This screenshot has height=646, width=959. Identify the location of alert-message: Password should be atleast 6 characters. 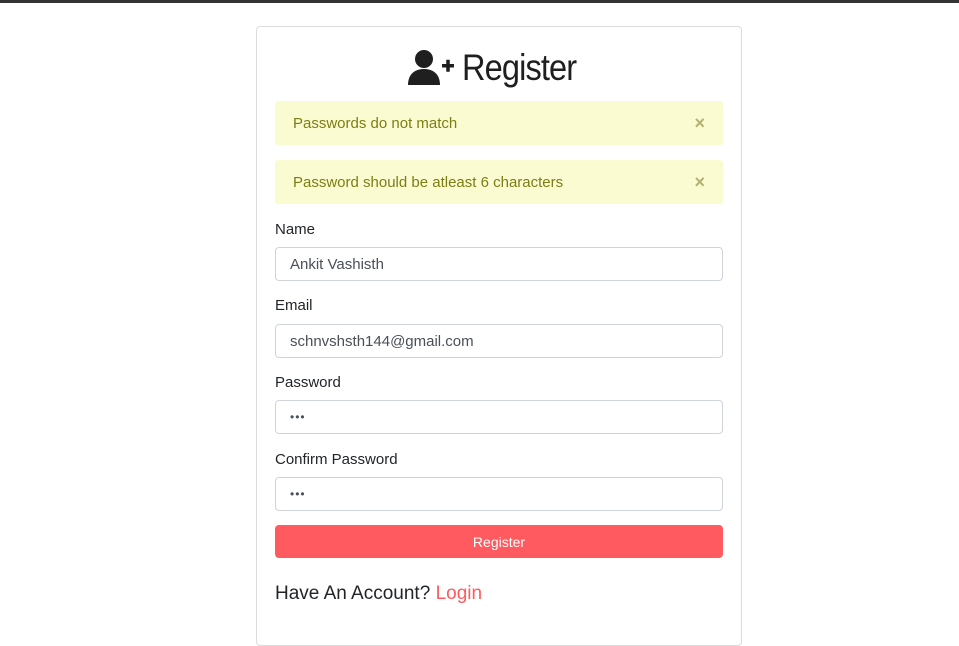
(428, 182).